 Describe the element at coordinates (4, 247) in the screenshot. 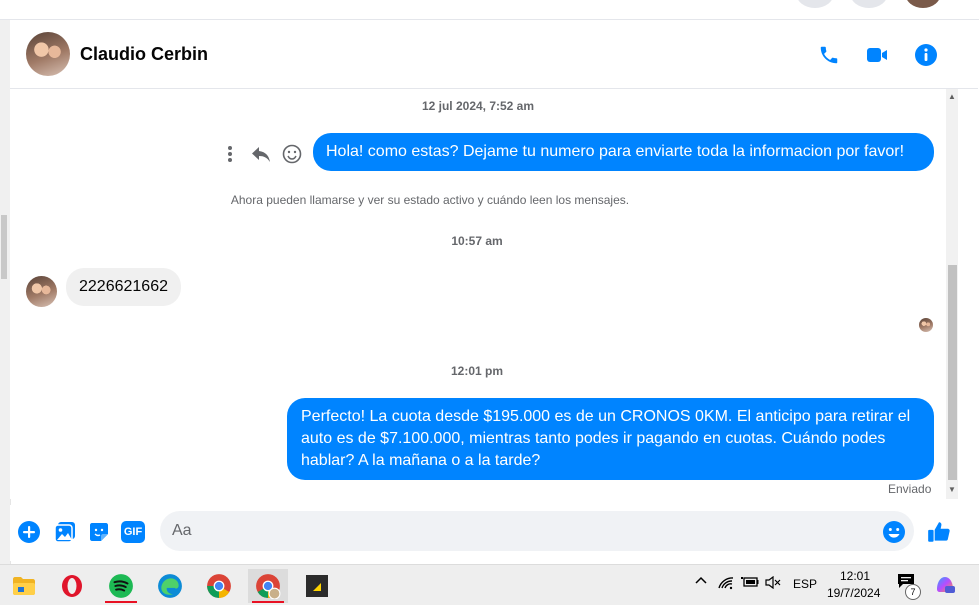

I see `page-scrollbar-thumb` at that location.